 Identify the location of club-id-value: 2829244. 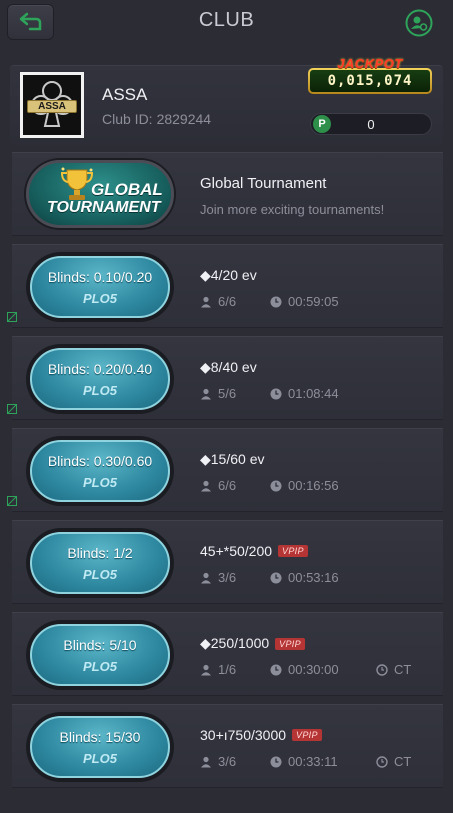
(184, 119).